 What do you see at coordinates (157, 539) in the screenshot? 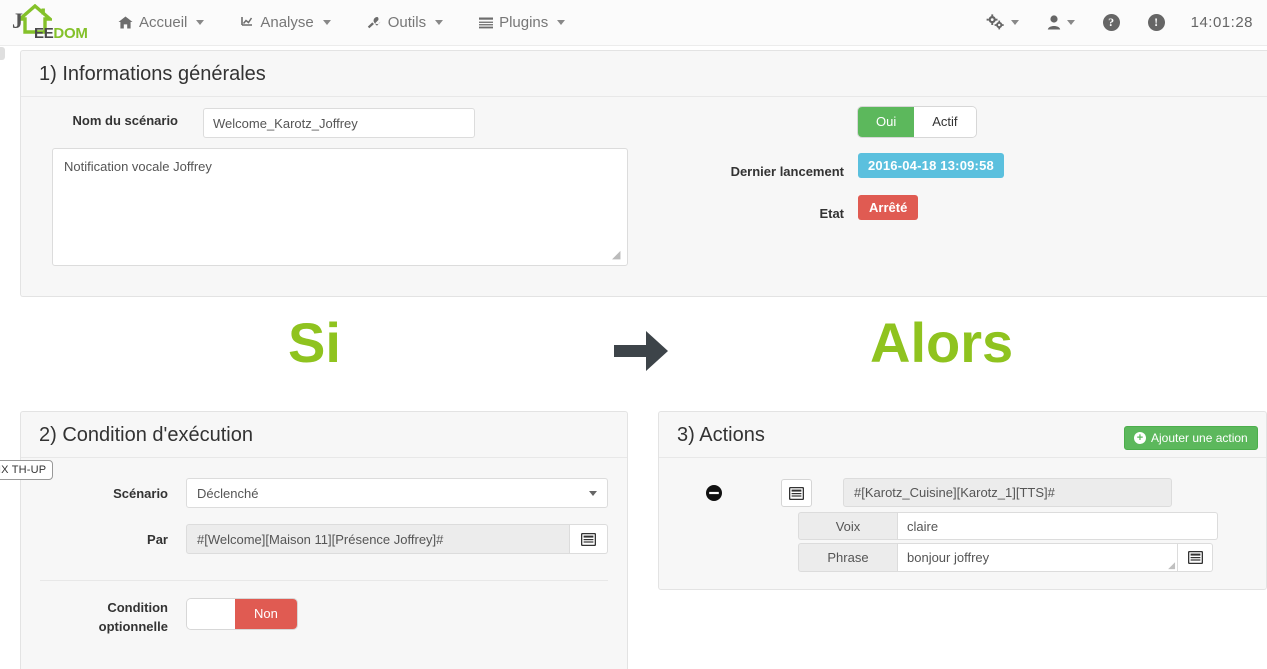
I see `condition-par-label: Par` at bounding box center [157, 539].